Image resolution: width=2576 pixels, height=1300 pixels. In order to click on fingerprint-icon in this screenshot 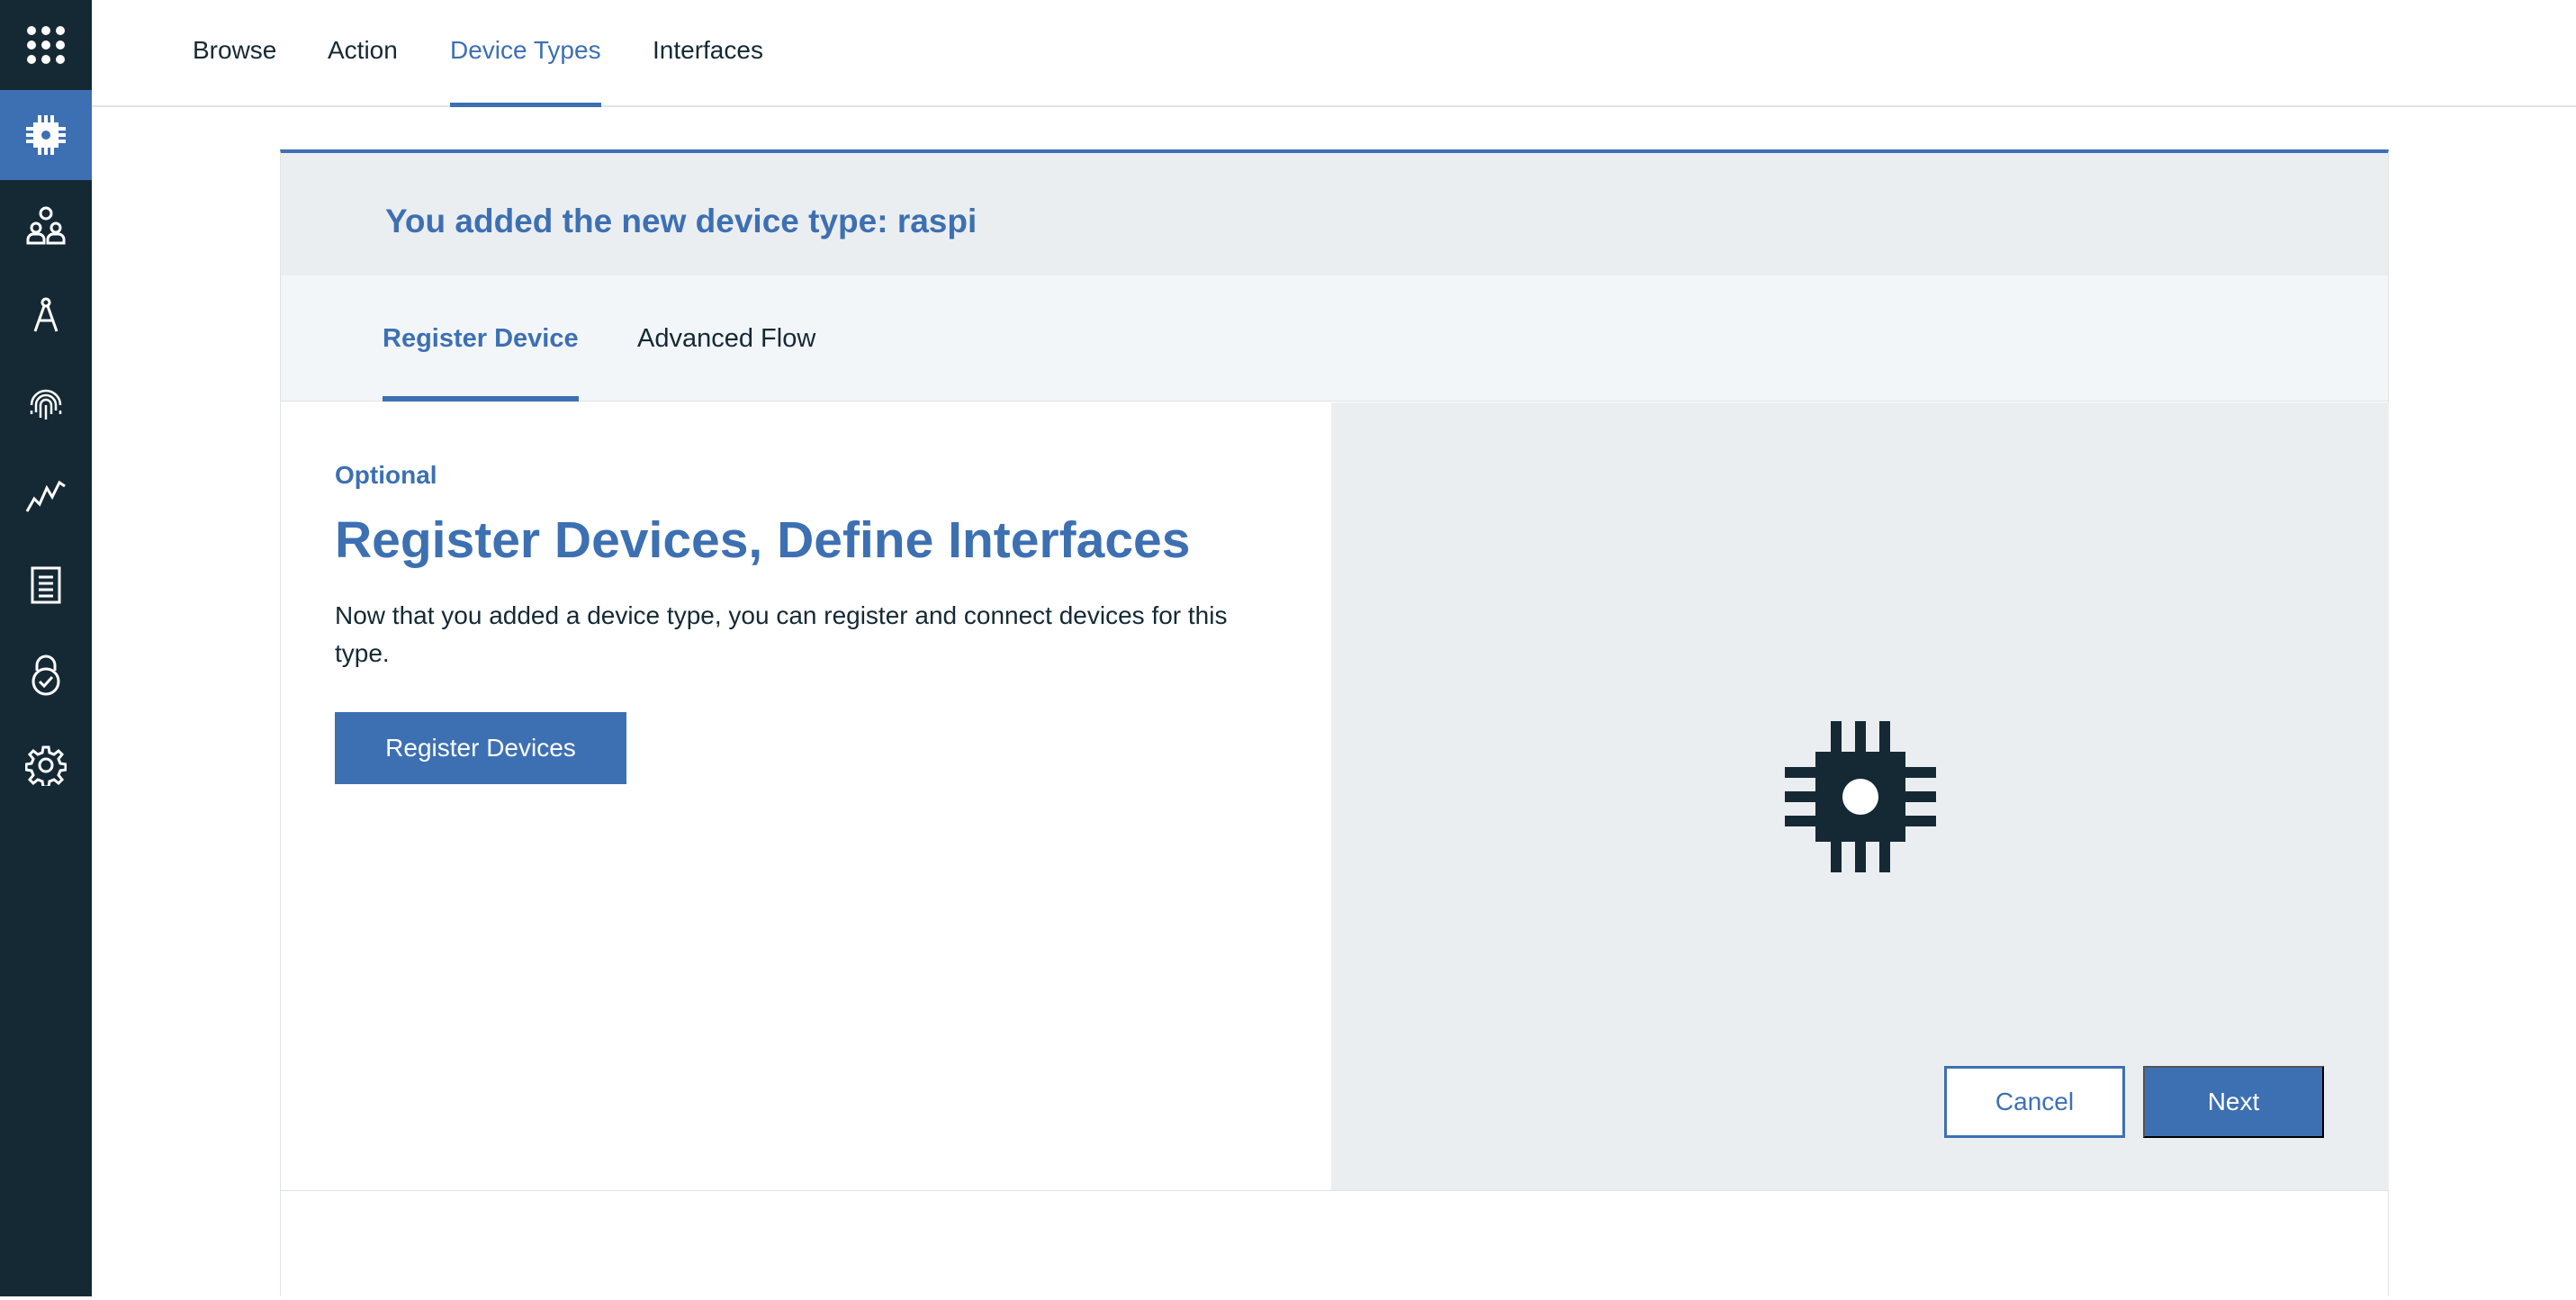, I will do `click(46, 405)`.